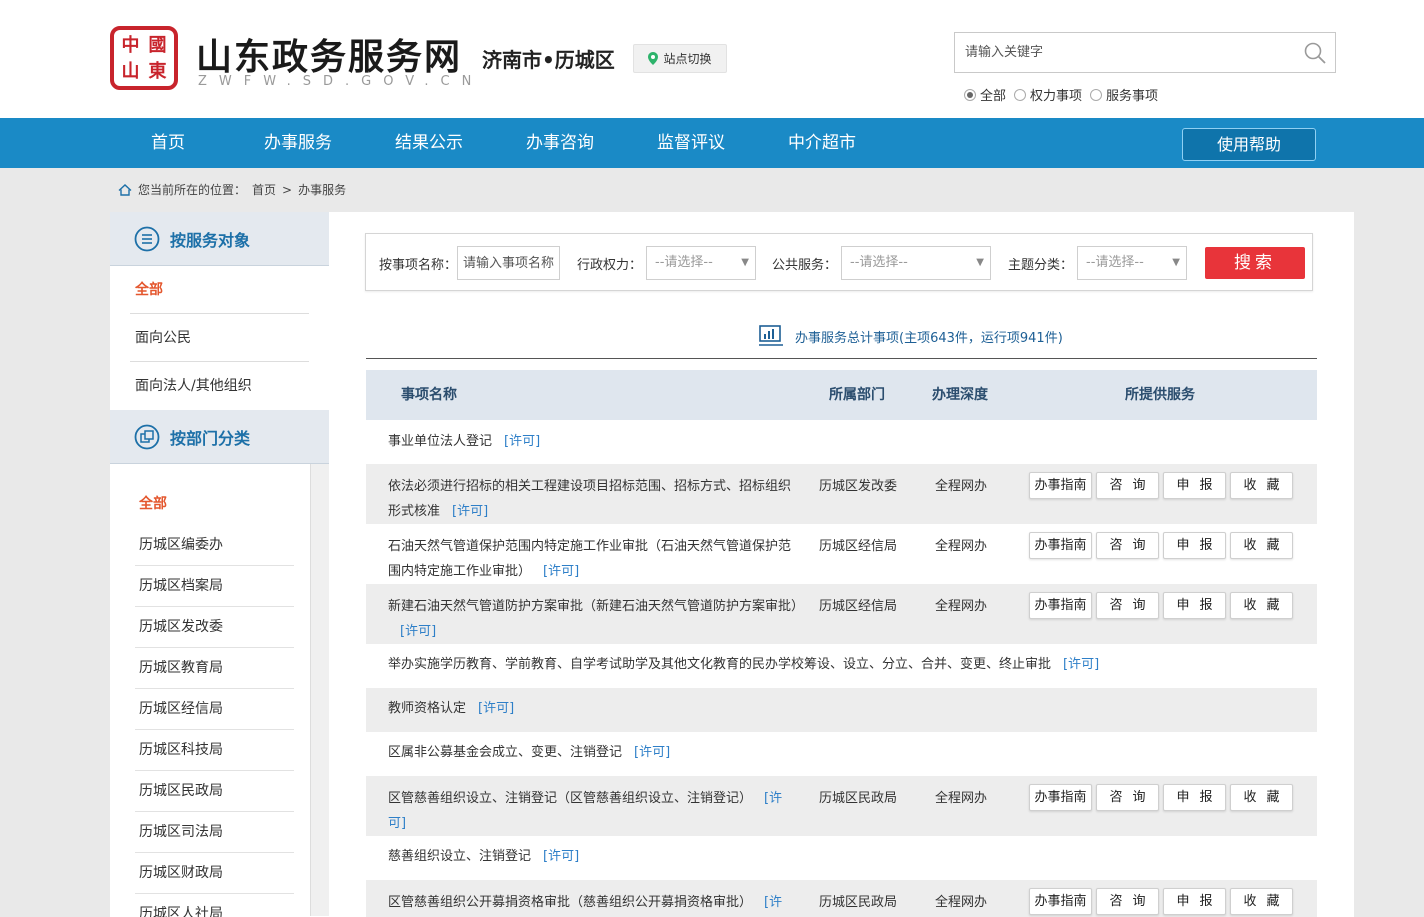 This screenshot has height=917, width=1424. What do you see at coordinates (841, 358) in the screenshot?
I see `stats-divider` at bounding box center [841, 358].